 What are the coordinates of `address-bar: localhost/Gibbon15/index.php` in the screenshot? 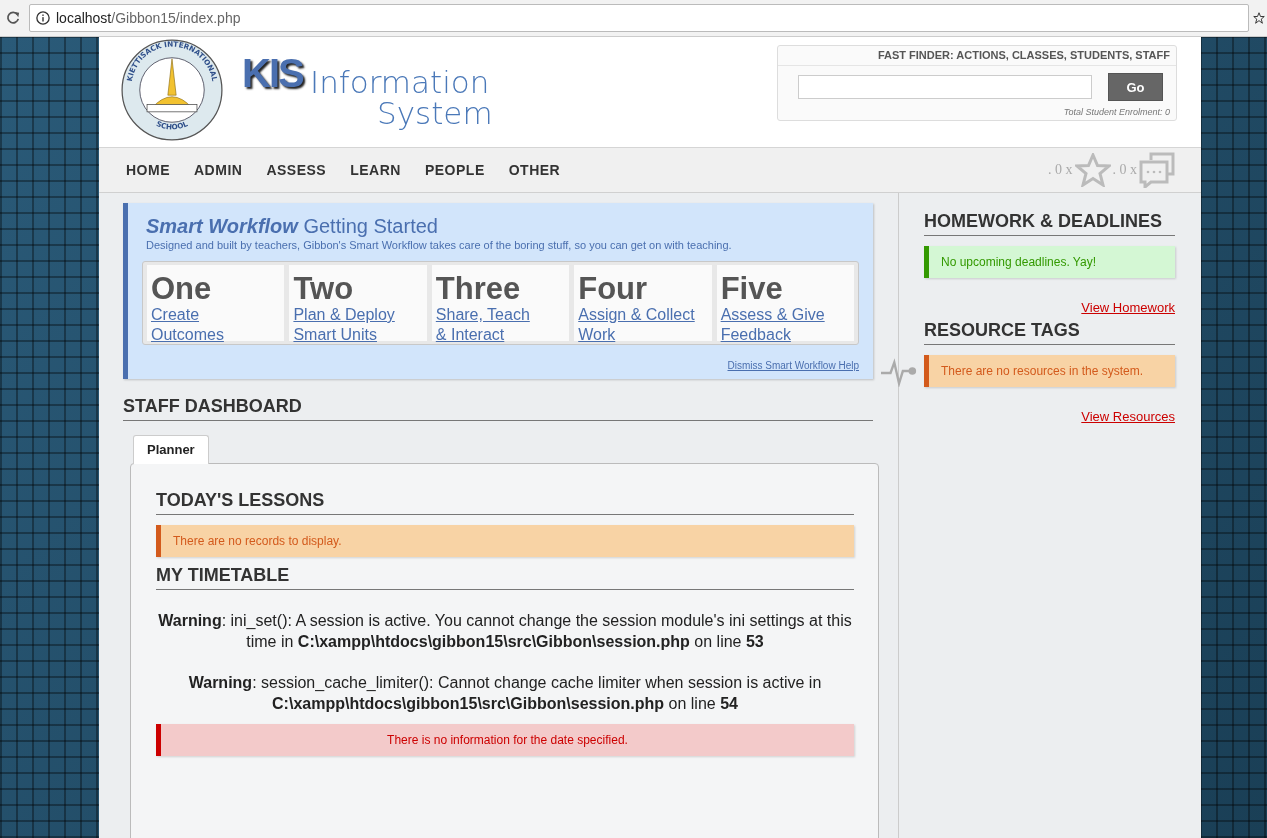 It's located at (639, 18).